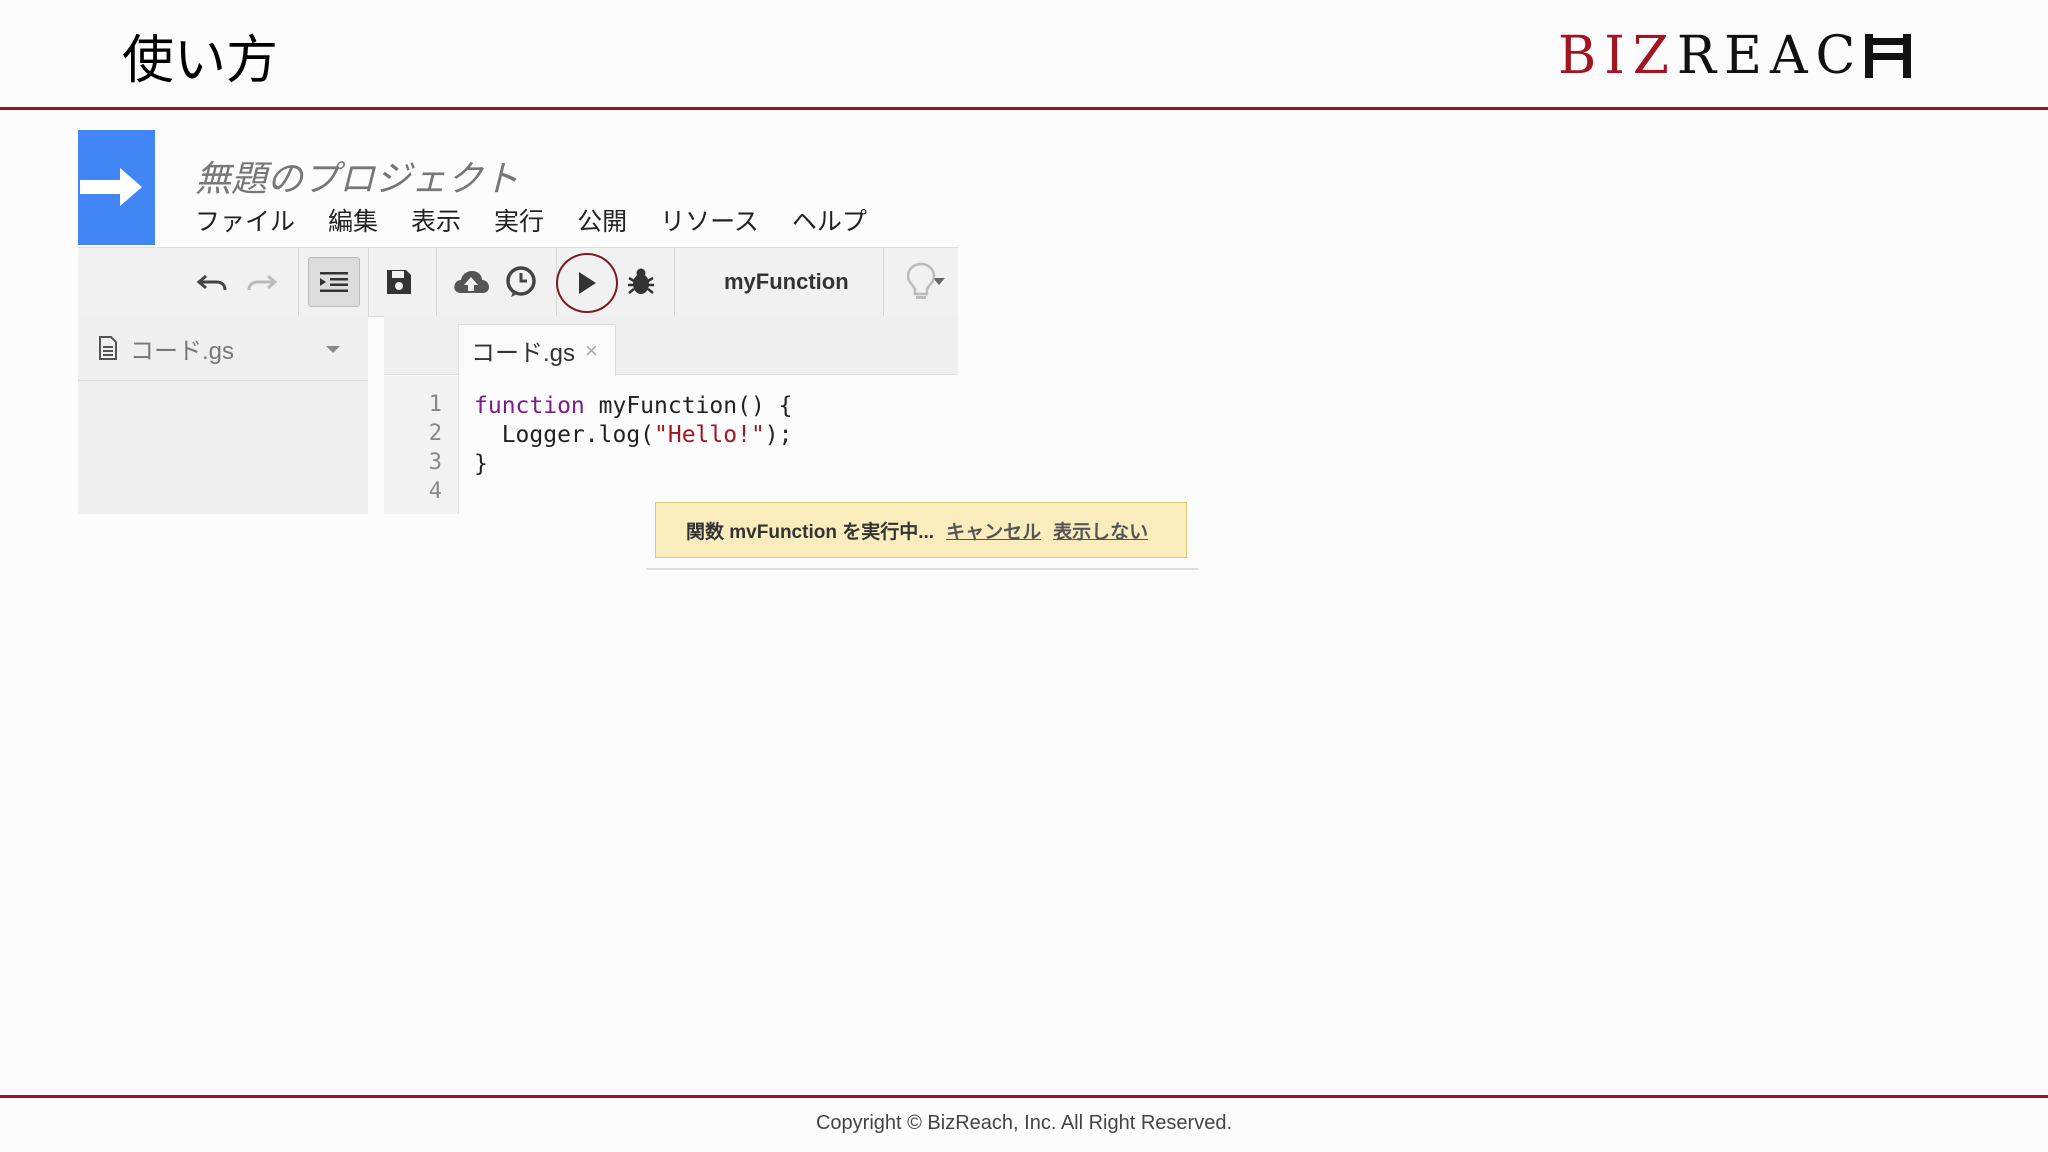 The image size is (2048, 1152). Describe the element at coordinates (223, 415) in the screenshot. I see `file-sidebar: コード.gs` at that location.